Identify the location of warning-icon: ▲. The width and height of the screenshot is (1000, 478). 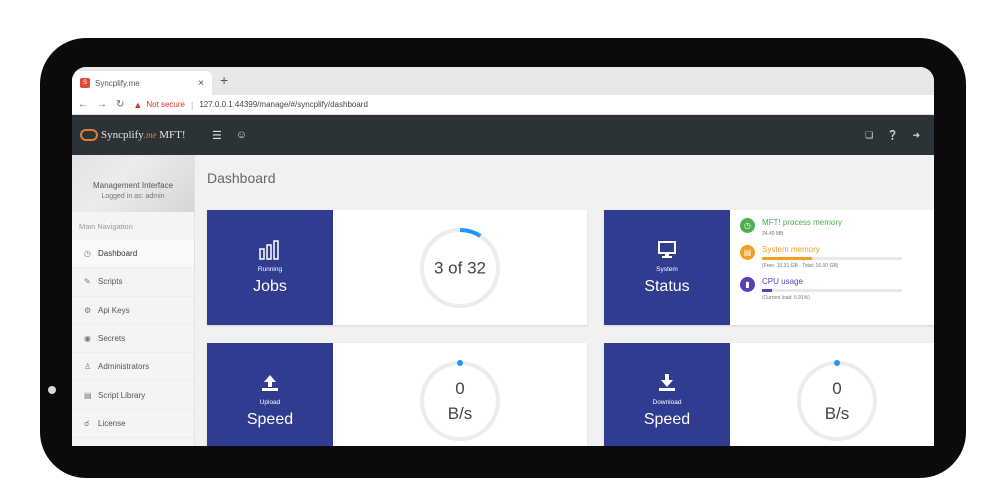
(137, 105).